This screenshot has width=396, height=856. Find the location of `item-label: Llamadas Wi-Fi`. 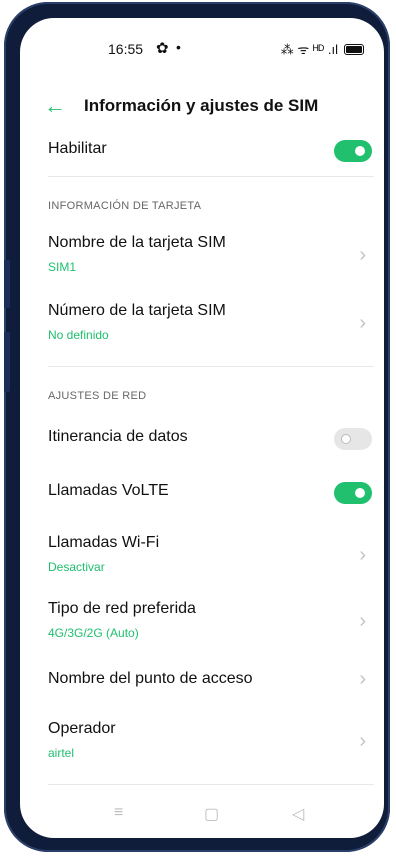

item-label: Llamadas Wi-Fi is located at coordinates (104, 542).